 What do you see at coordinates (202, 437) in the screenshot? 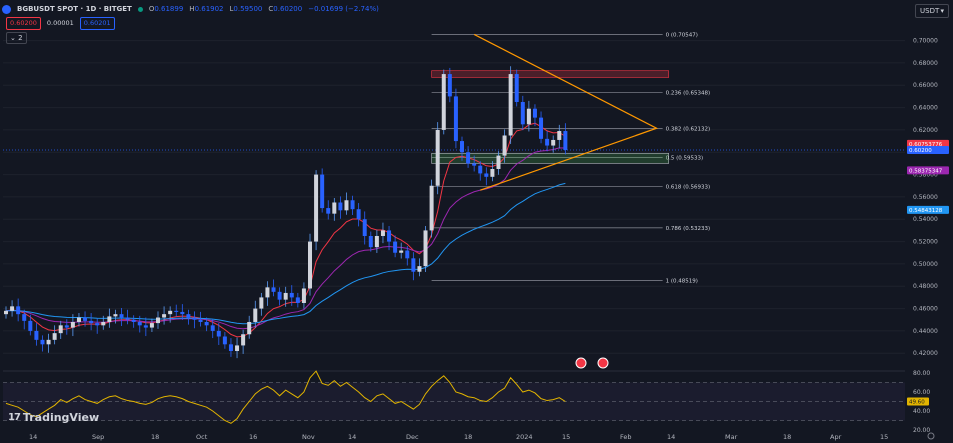
I see `time-tick-label: Oct` at bounding box center [202, 437].